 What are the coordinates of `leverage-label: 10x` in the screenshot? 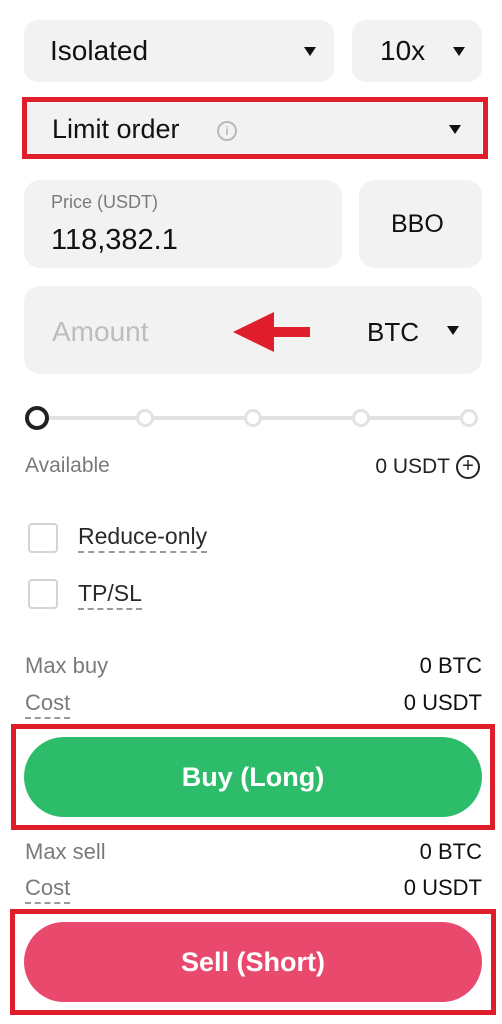 It's located at (403, 50).